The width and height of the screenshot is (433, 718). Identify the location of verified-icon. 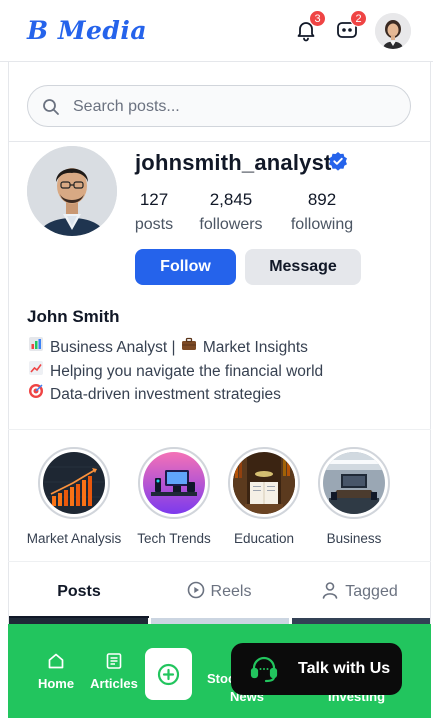
(338, 161).